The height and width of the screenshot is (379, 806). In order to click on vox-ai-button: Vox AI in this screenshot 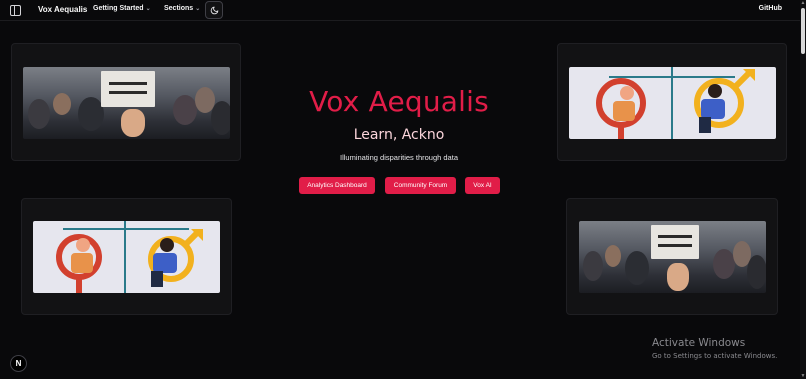, I will do `click(482, 185)`.